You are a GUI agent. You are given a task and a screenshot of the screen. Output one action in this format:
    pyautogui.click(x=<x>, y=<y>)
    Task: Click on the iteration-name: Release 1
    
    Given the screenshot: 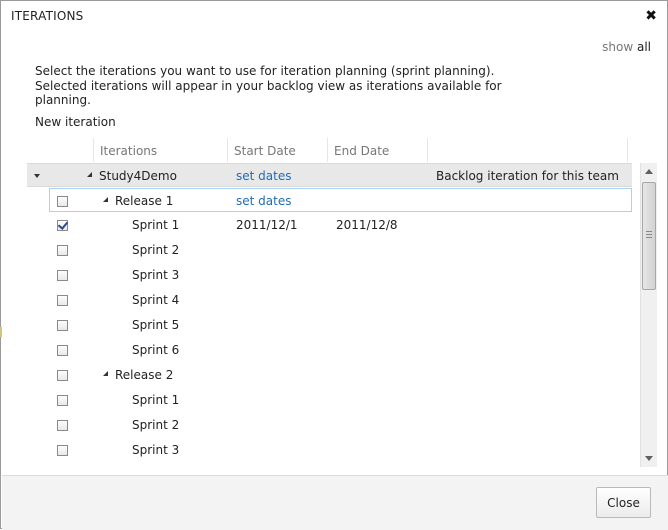 What is the action you would take?
    pyautogui.click(x=144, y=201)
    